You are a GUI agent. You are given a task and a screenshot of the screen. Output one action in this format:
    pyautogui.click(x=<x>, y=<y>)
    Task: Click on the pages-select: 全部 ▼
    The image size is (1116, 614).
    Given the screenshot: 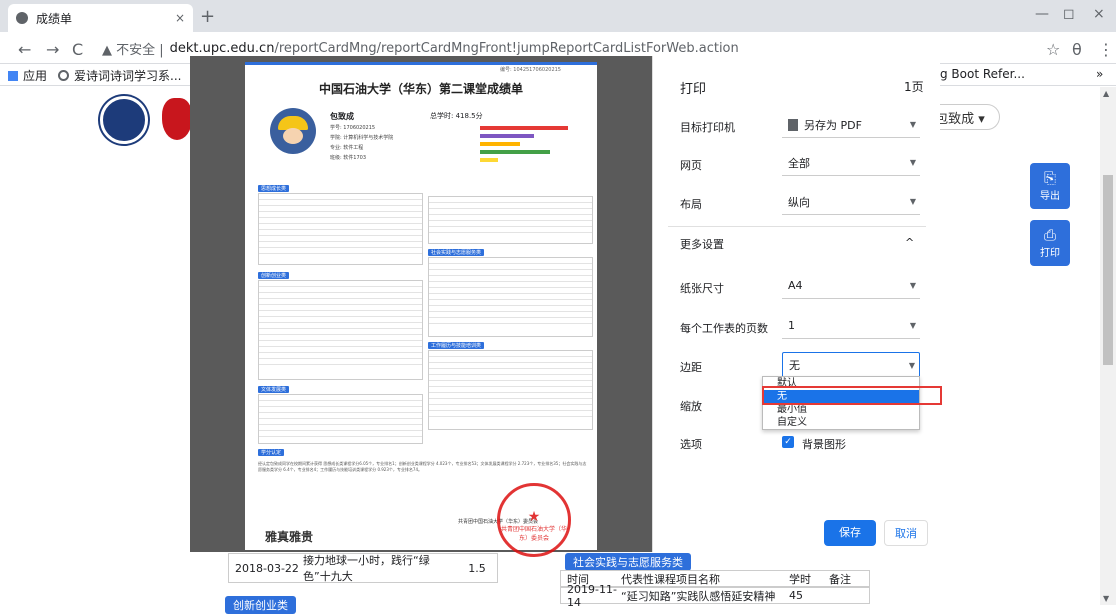 What is the action you would take?
    pyautogui.click(x=851, y=163)
    